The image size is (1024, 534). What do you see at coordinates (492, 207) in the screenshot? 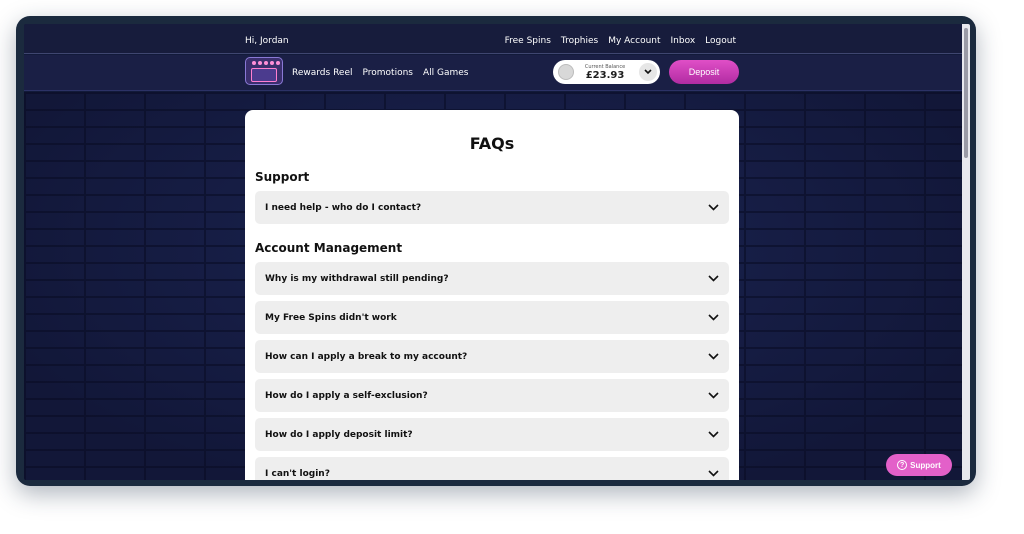
I see `faq-item: I need help - who do I contact?` at bounding box center [492, 207].